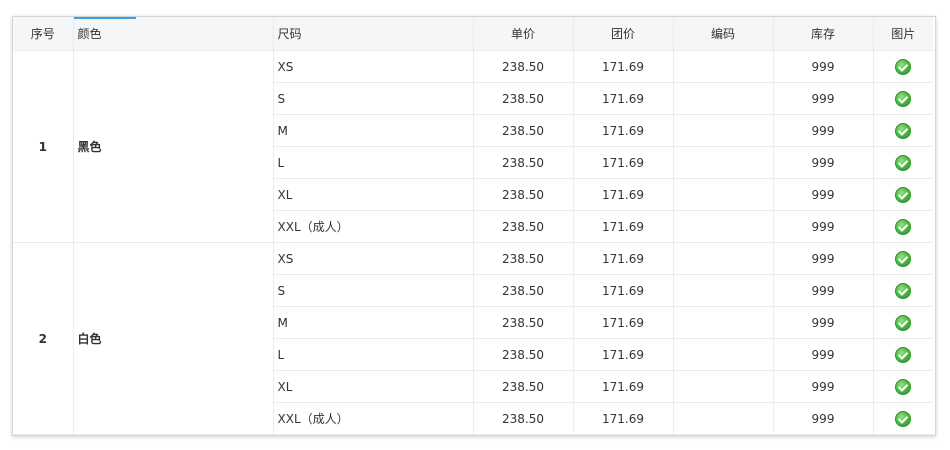 The width and height of the screenshot is (950, 450). I want to click on size-cell: XS, so click(373, 258).